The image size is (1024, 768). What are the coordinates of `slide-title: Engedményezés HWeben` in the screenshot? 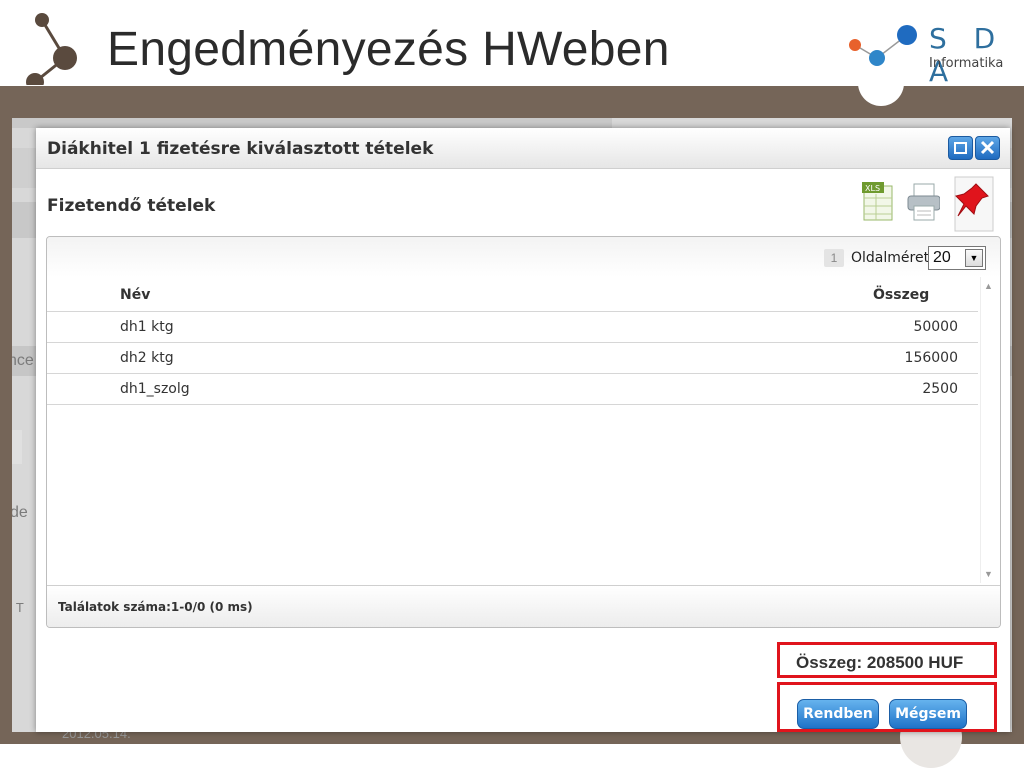 It's located at (388, 49).